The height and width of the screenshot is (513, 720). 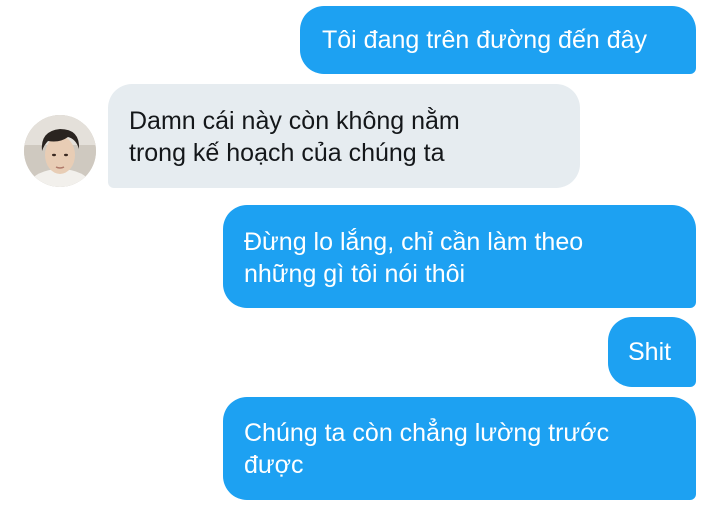 I want to click on sent-message-bubble: Tôi đang trên đường đến đây, so click(x=498, y=40).